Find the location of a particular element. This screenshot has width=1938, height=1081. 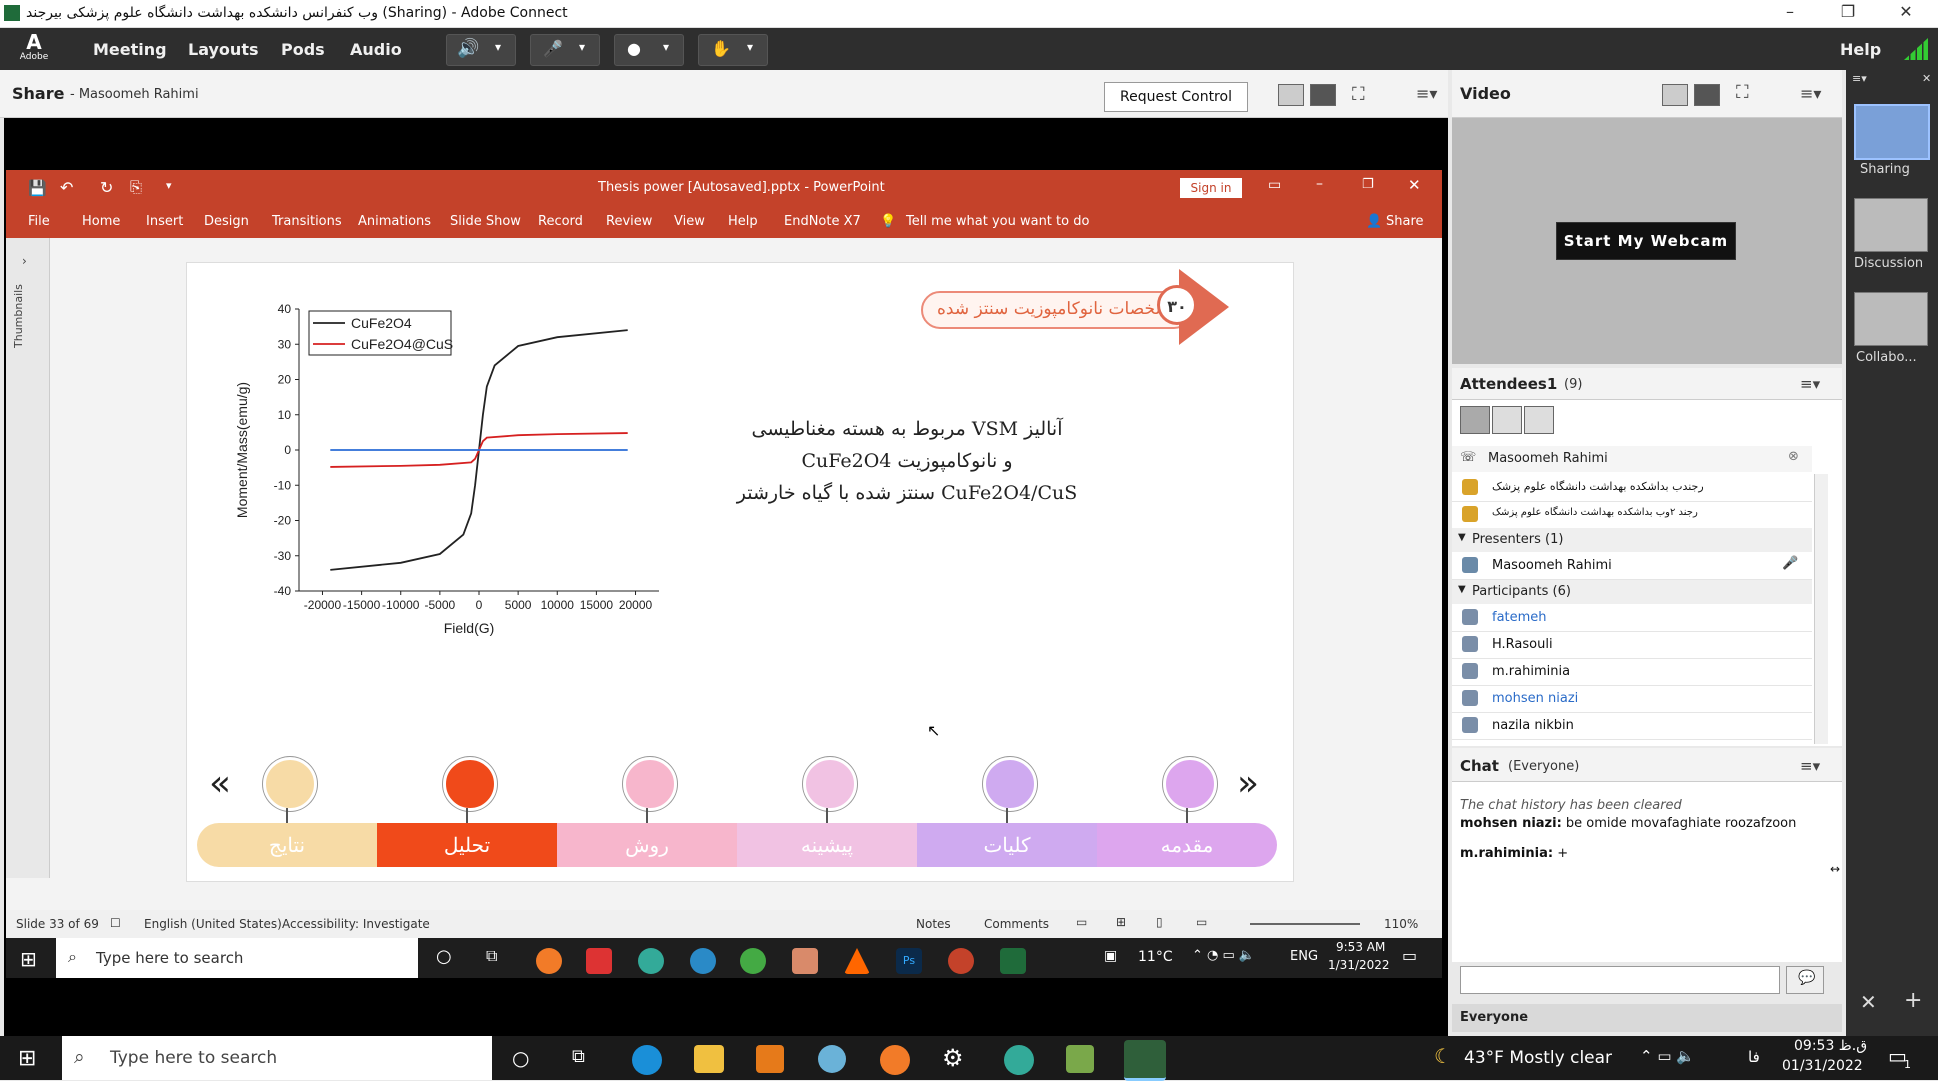

comments-button: Comments is located at coordinates (1016, 924).